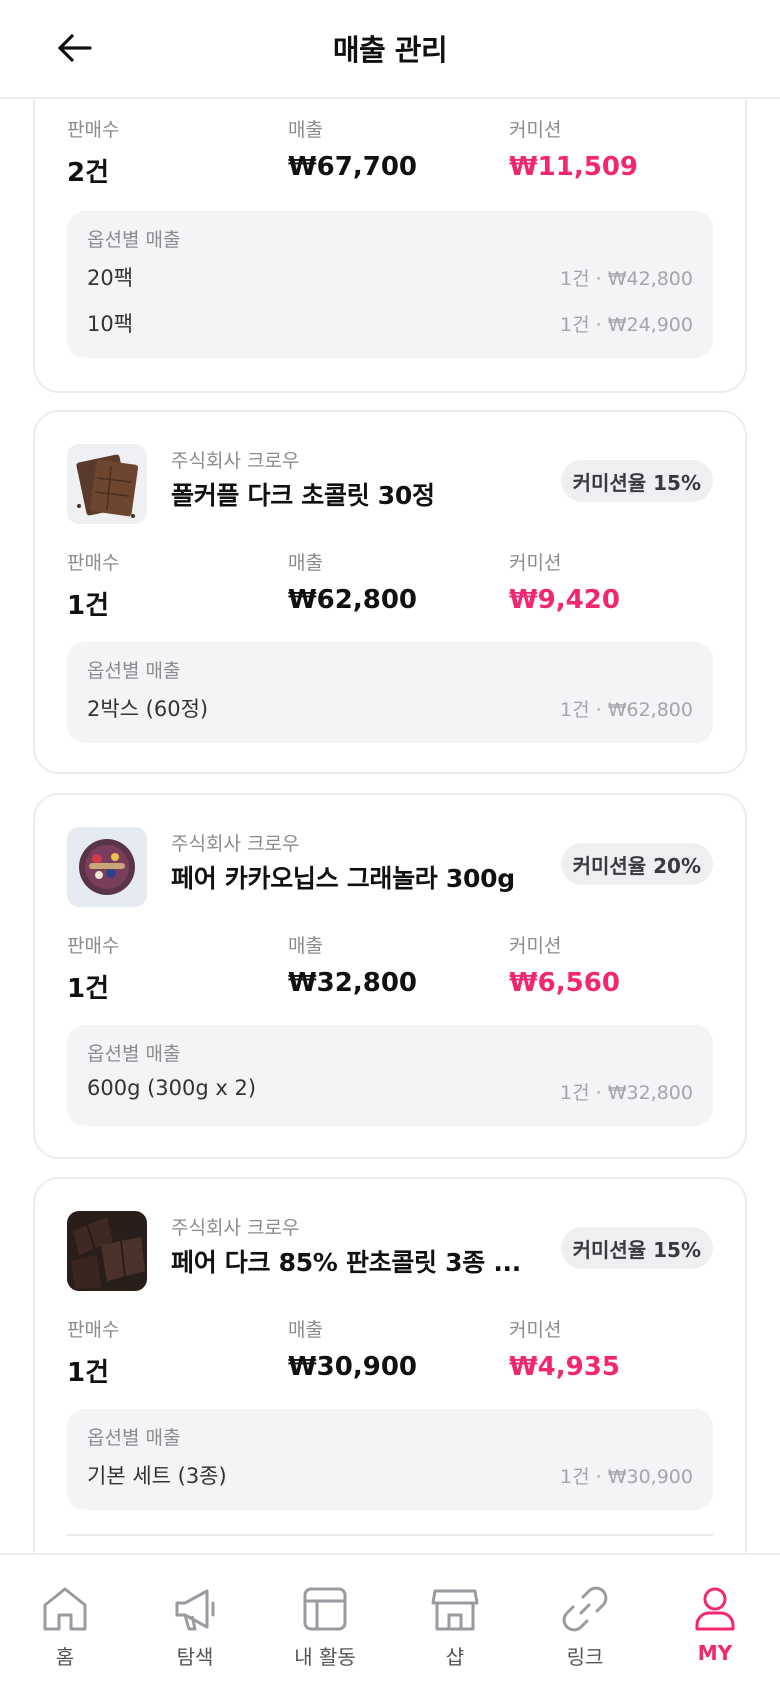 This screenshot has width=780, height=1688. I want to click on tab-link: 링크, so click(585, 1626).